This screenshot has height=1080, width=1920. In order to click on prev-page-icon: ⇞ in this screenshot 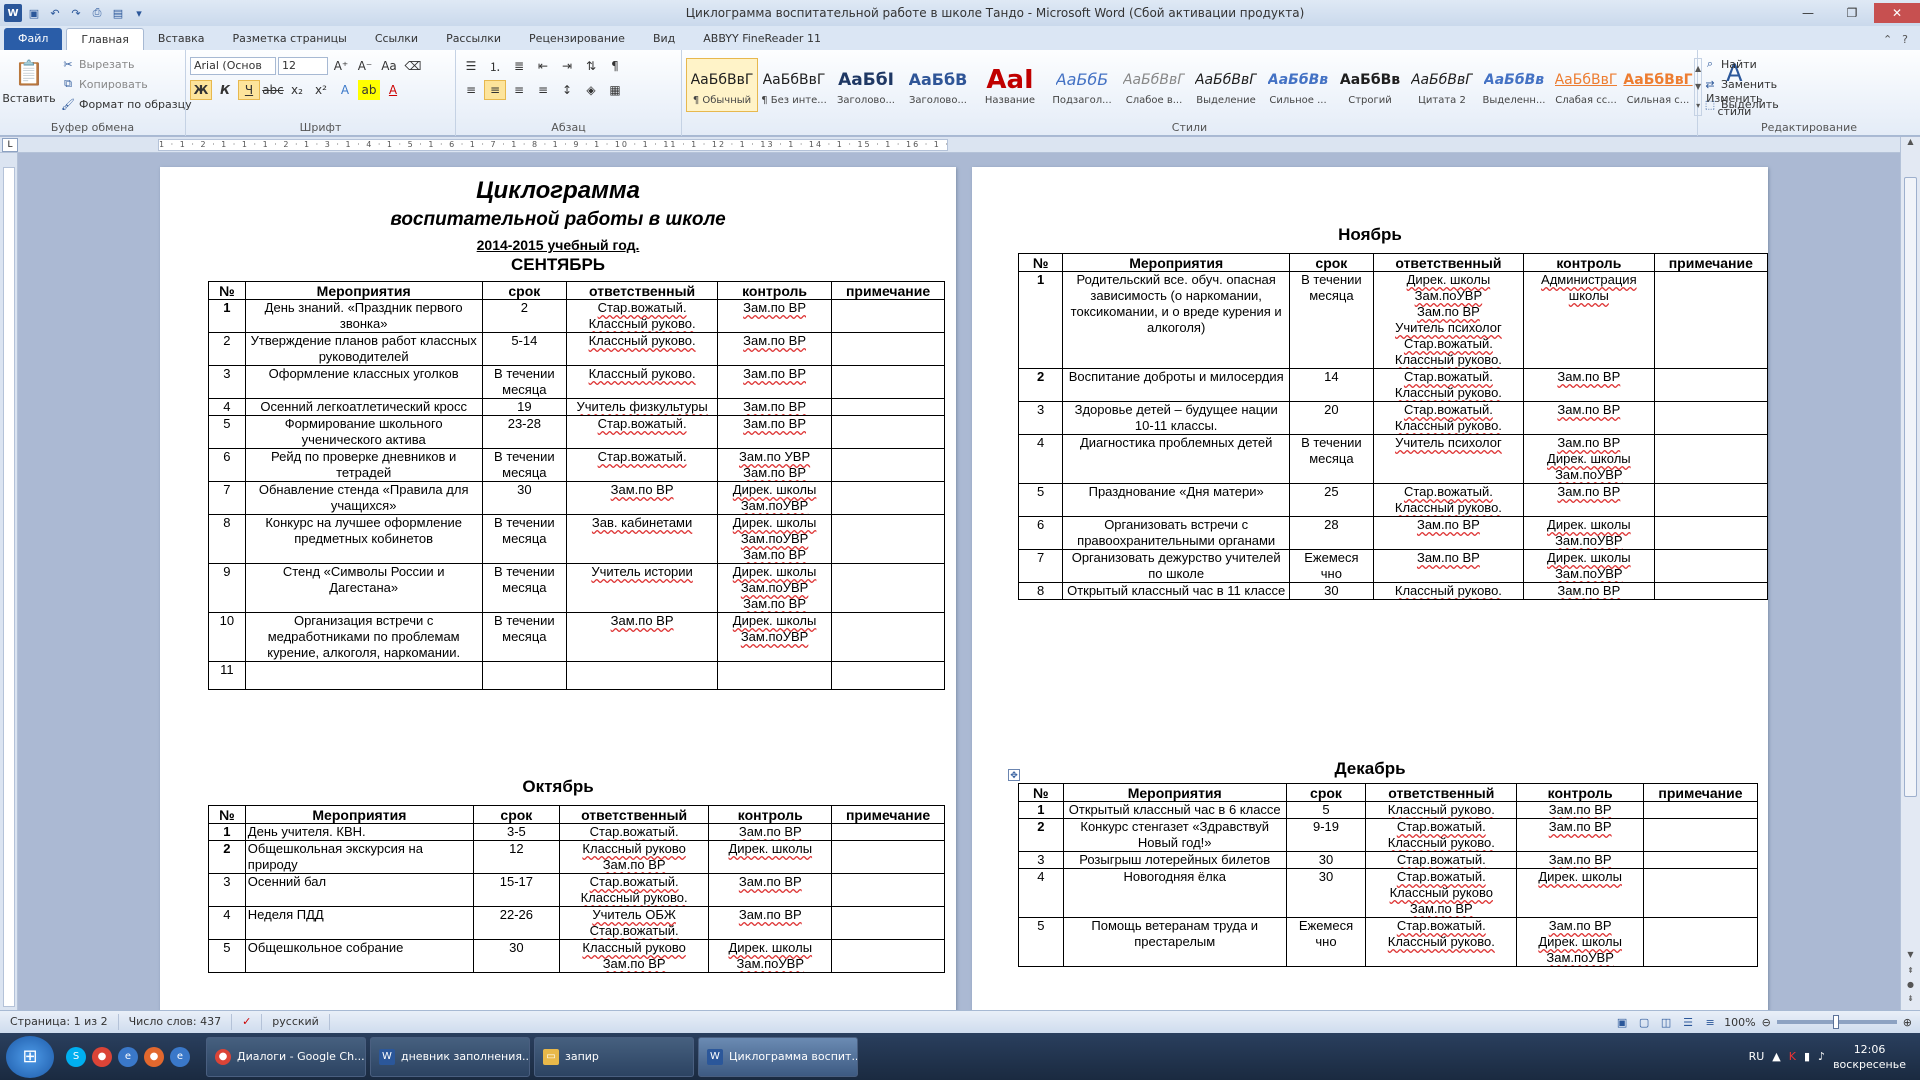, I will do `click(1910, 973)`.